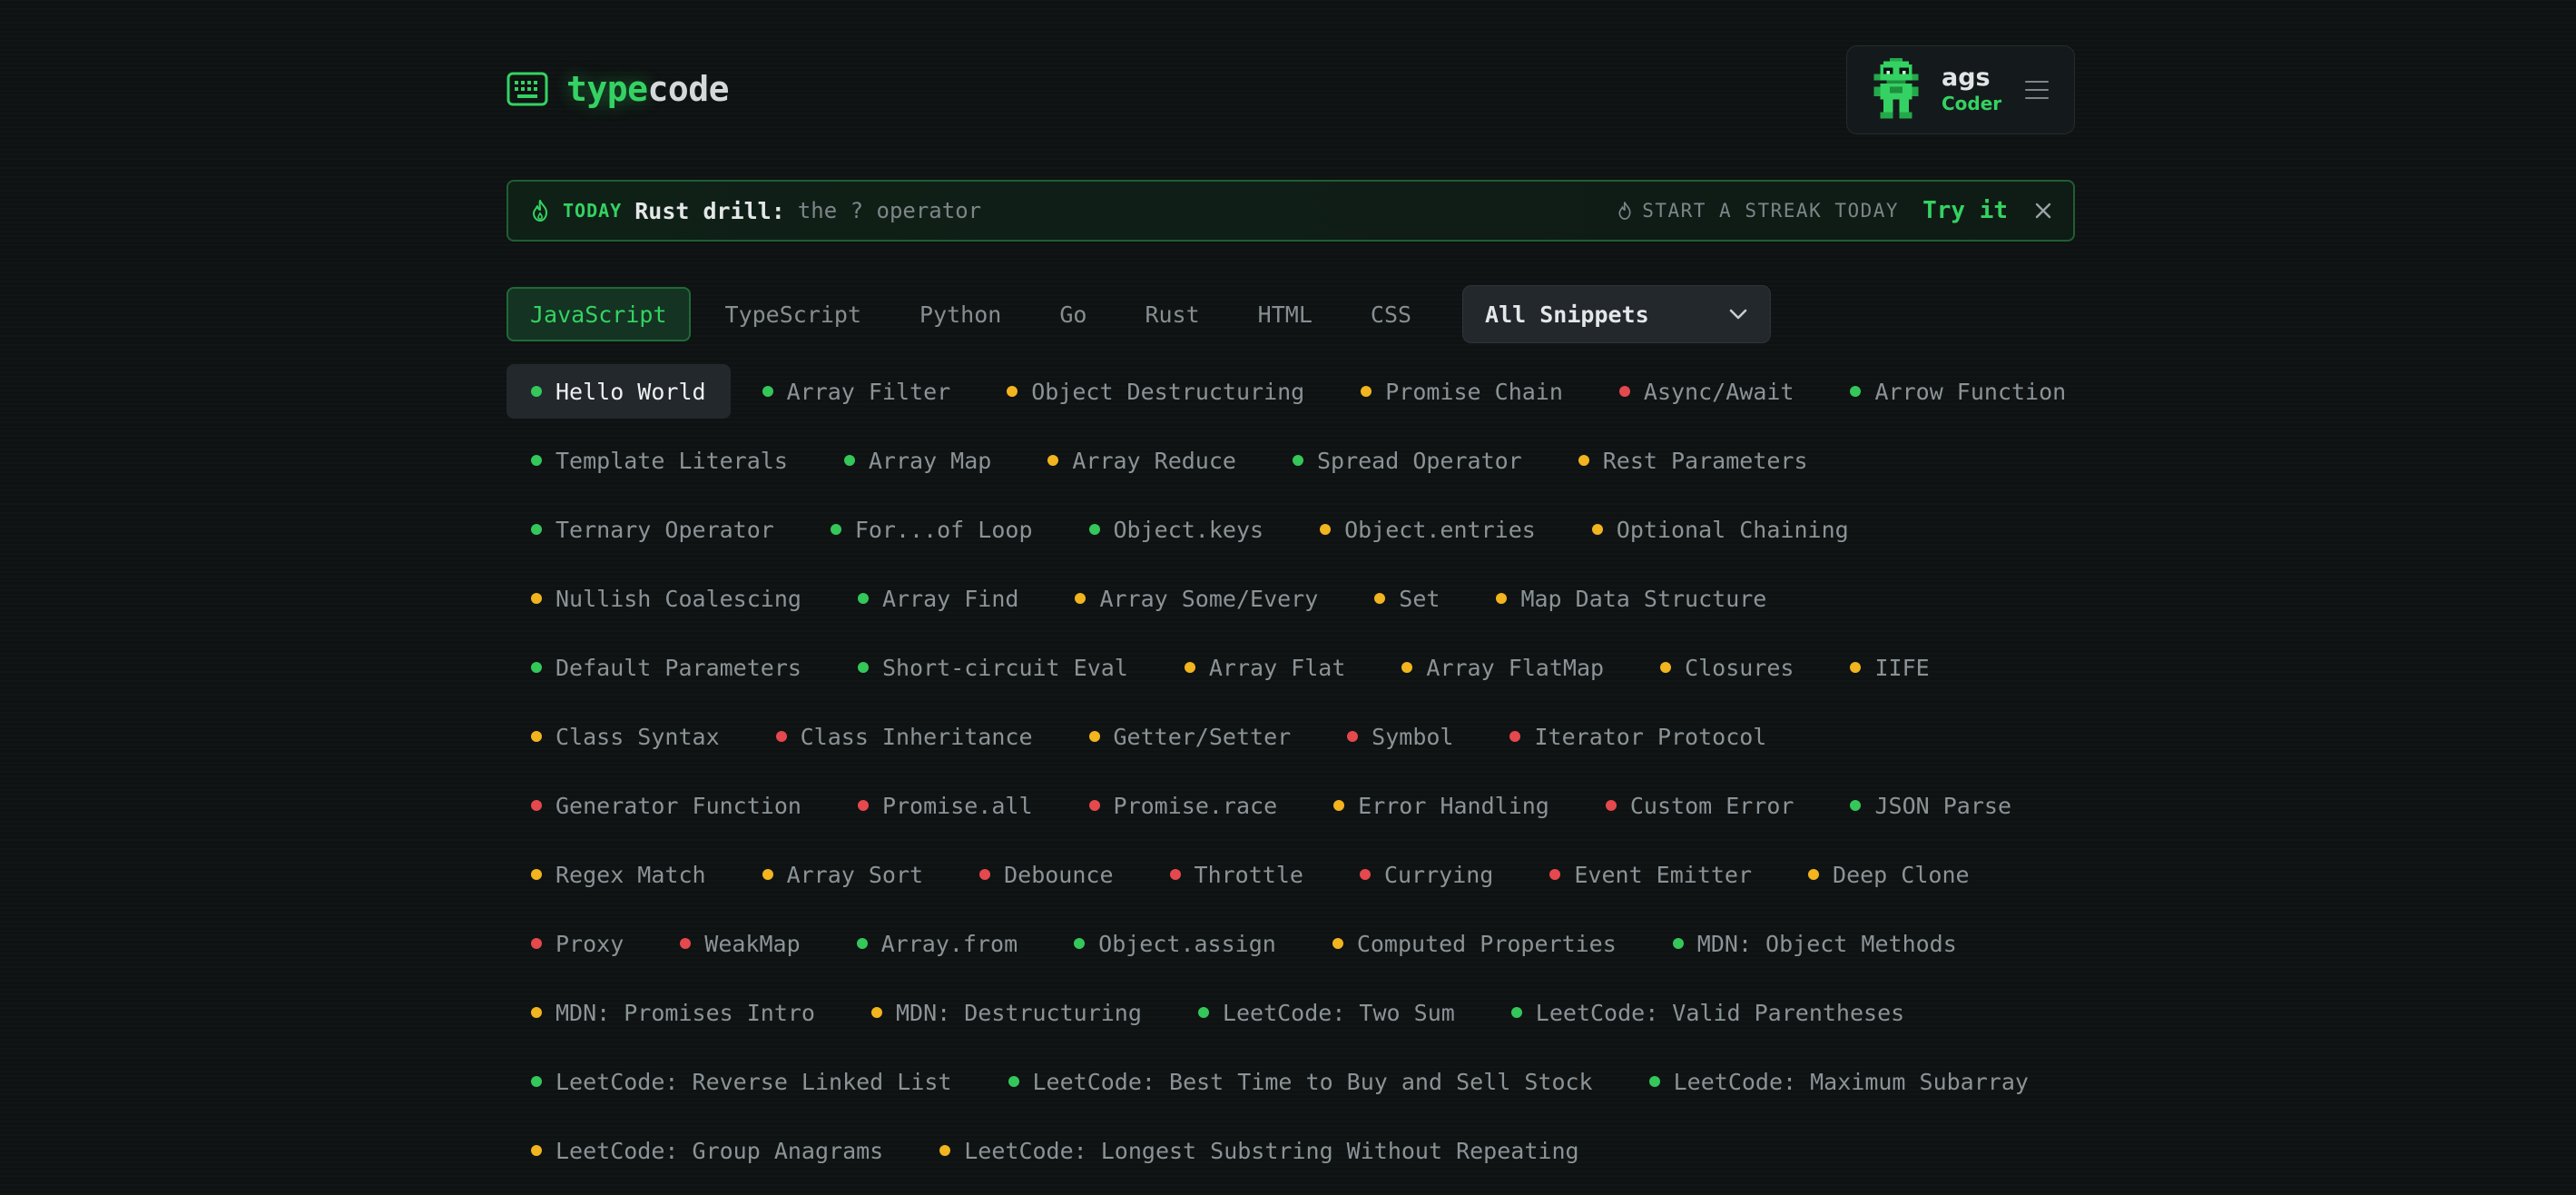 The width and height of the screenshot is (2576, 1195). I want to click on snippet-item: Array Map, so click(918, 460).